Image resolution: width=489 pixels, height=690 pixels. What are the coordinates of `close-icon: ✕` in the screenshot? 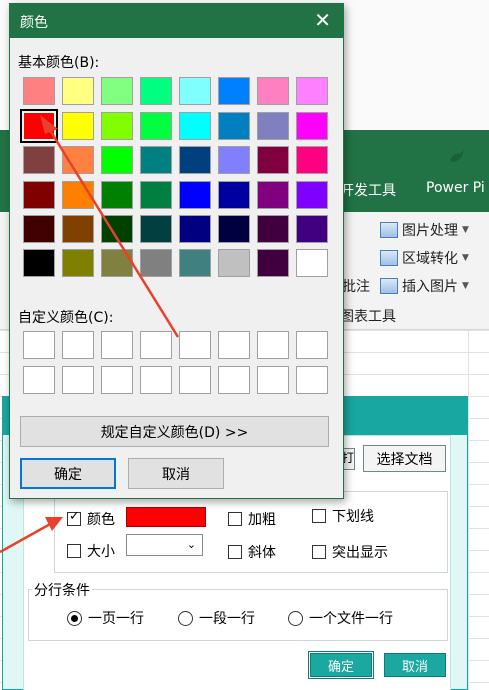 It's located at (322, 20).